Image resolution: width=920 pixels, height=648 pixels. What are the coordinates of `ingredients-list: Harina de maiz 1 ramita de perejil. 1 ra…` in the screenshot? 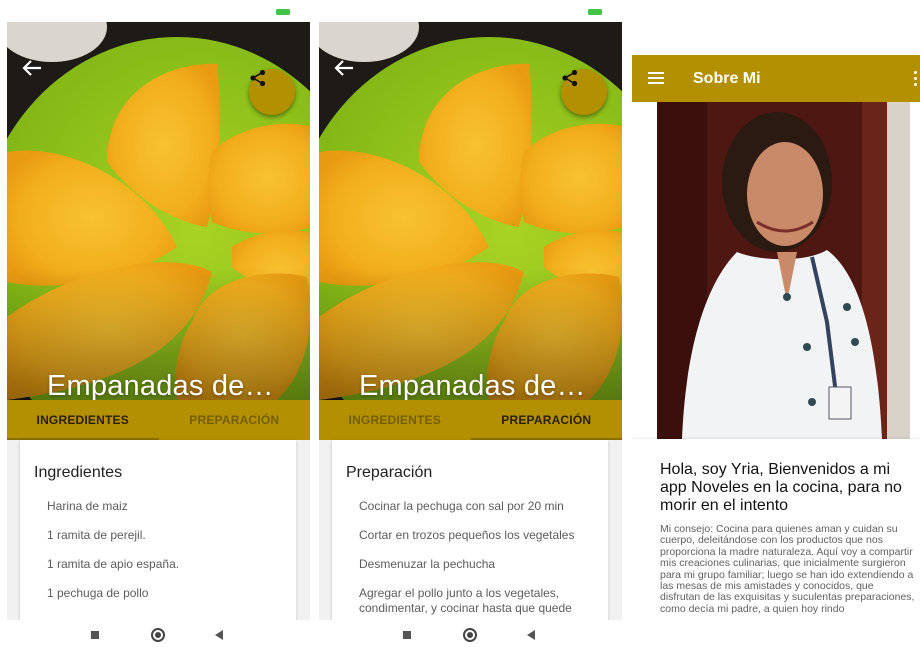 It's located at (167, 557).